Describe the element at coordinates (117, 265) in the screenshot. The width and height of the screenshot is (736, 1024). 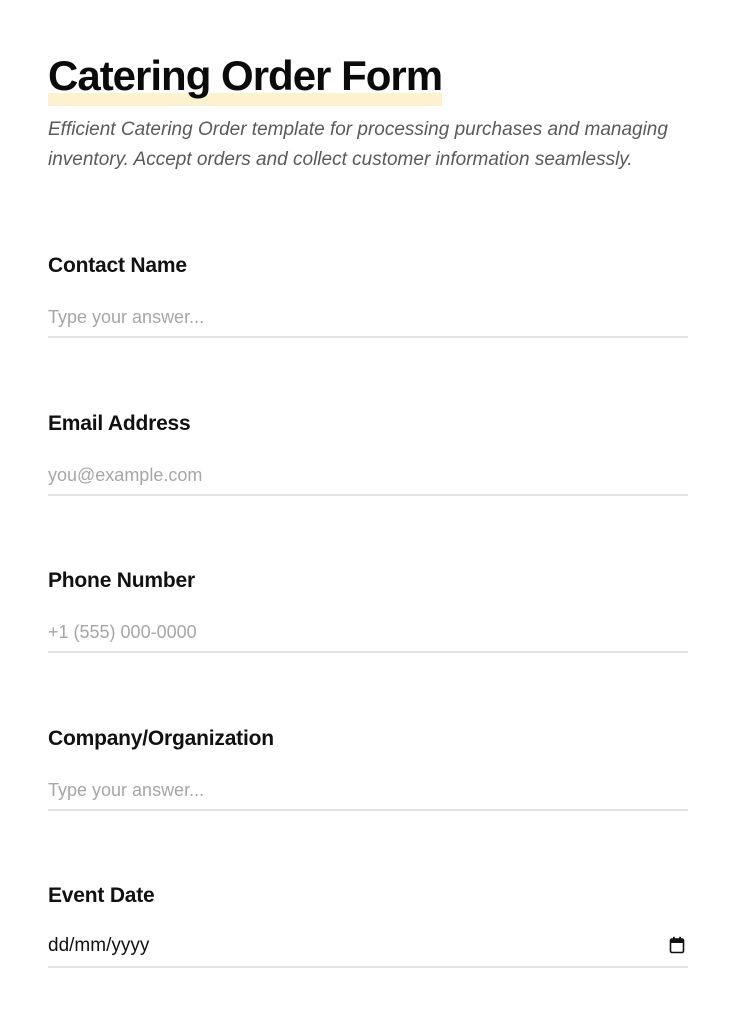
I see `contact-name-label: Contact Name` at that location.